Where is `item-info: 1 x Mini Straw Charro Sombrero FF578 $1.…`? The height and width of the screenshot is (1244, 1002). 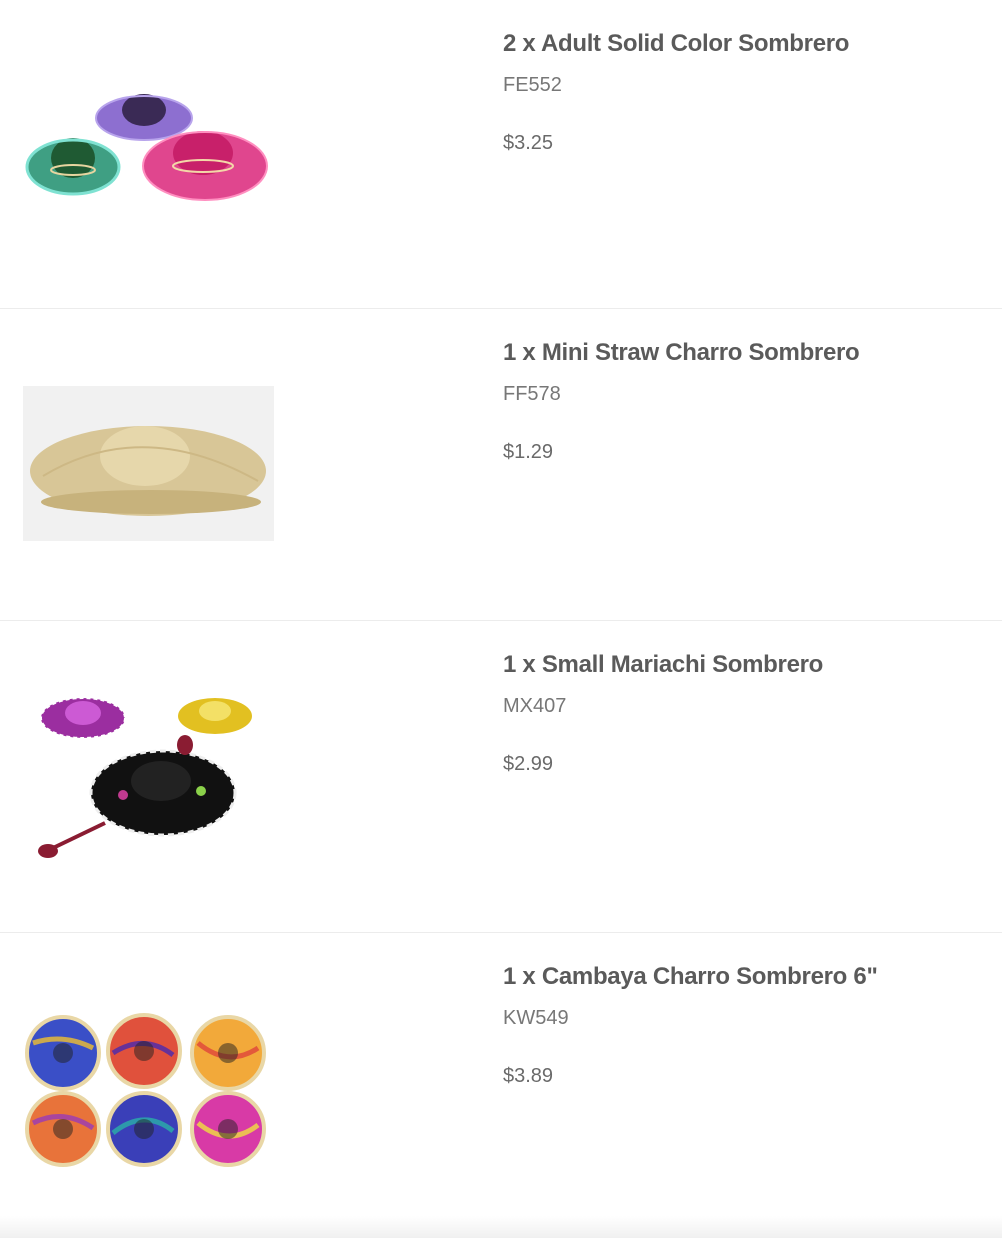
item-info: 1 x Mini Straw Charro Sombrero FF578 $1.… is located at coordinates (681, 401).